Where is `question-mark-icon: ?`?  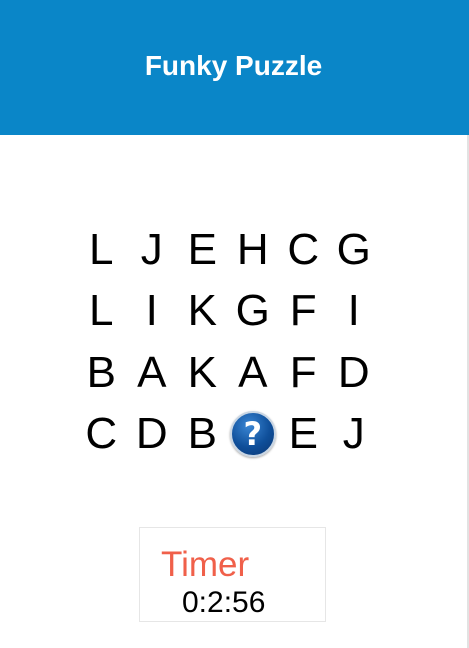
question-mark-icon: ? is located at coordinates (252, 434).